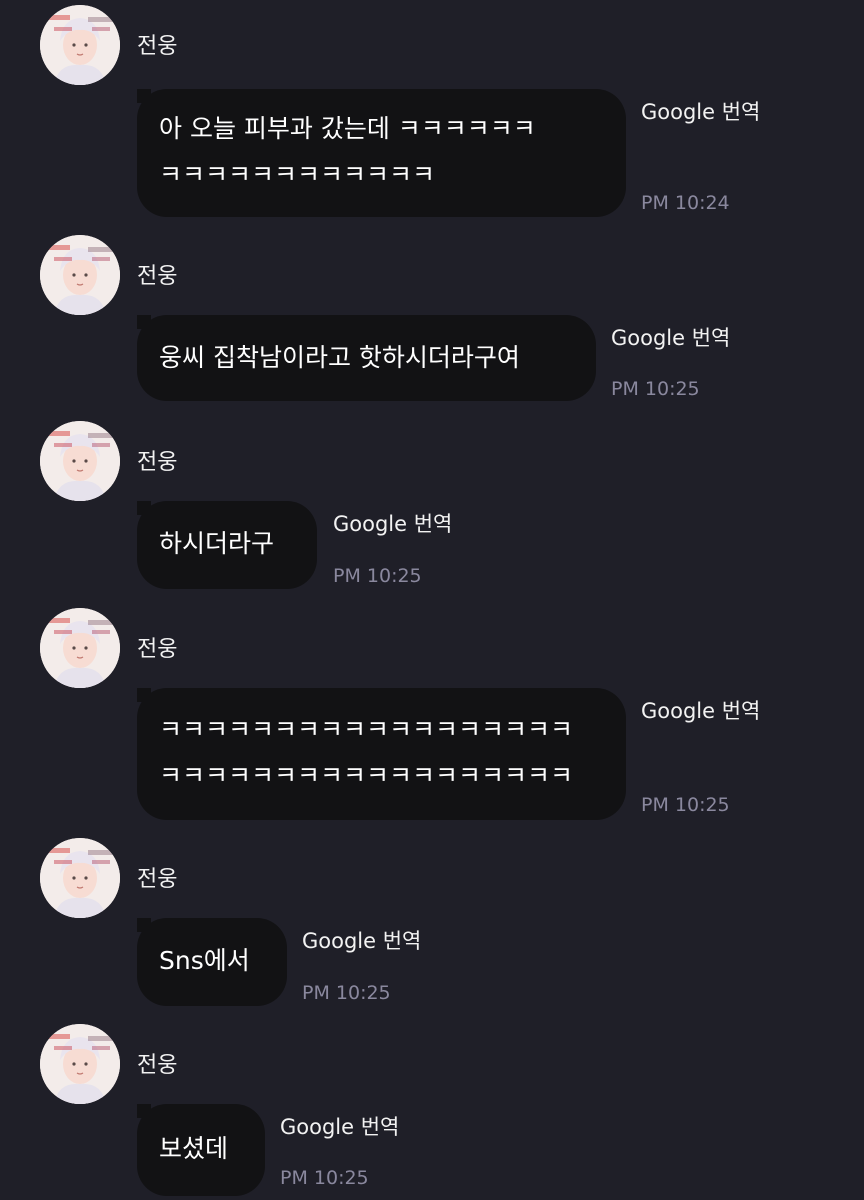 This screenshot has width=864, height=1200. I want to click on message-line: Sns에서, so click(204, 960).